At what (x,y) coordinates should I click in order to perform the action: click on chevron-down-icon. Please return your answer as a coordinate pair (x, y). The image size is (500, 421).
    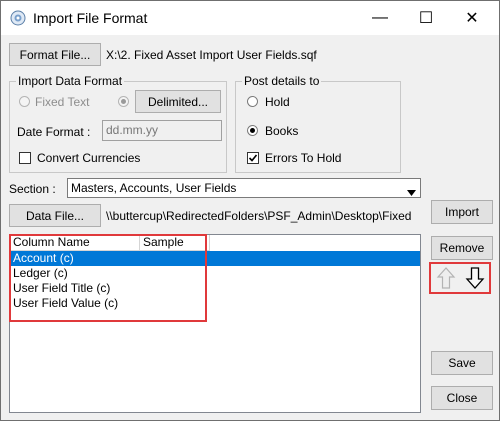
    Looking at the image, I should click on (411, 192).